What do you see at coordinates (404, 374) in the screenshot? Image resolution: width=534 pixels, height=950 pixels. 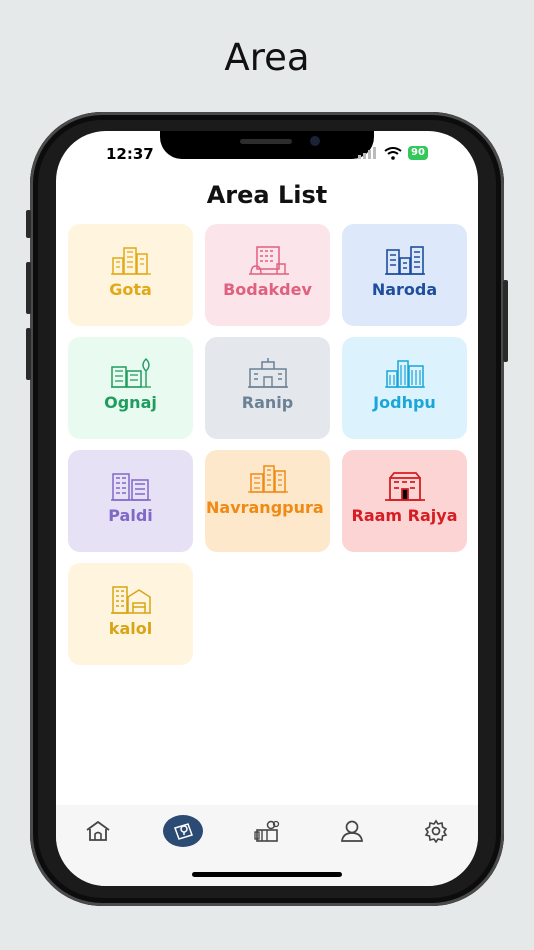 I see `towers-icon` at bounding box center [404, 374].